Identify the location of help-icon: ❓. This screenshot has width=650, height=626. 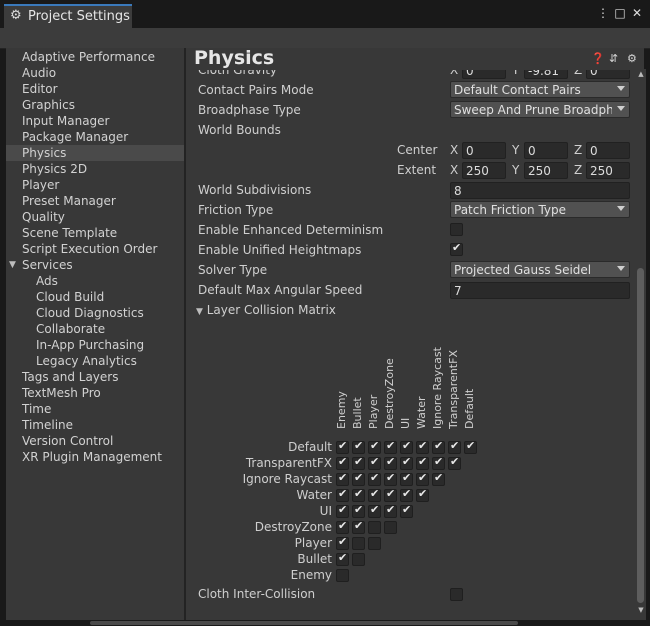
(598, 58).